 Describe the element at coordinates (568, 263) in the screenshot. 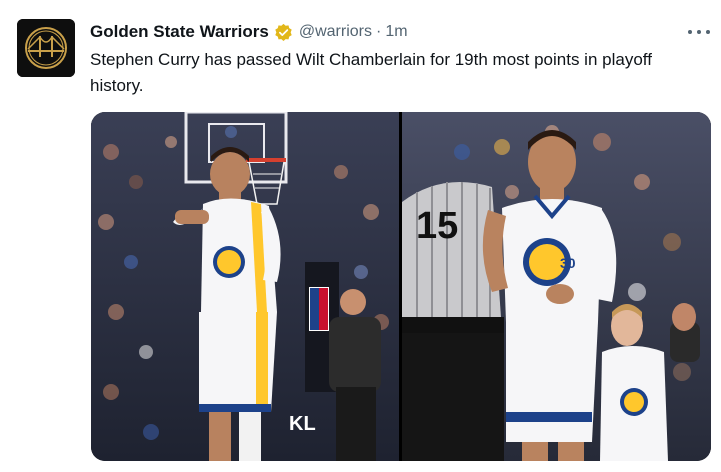

I see `jersey-number: 30` at that location.